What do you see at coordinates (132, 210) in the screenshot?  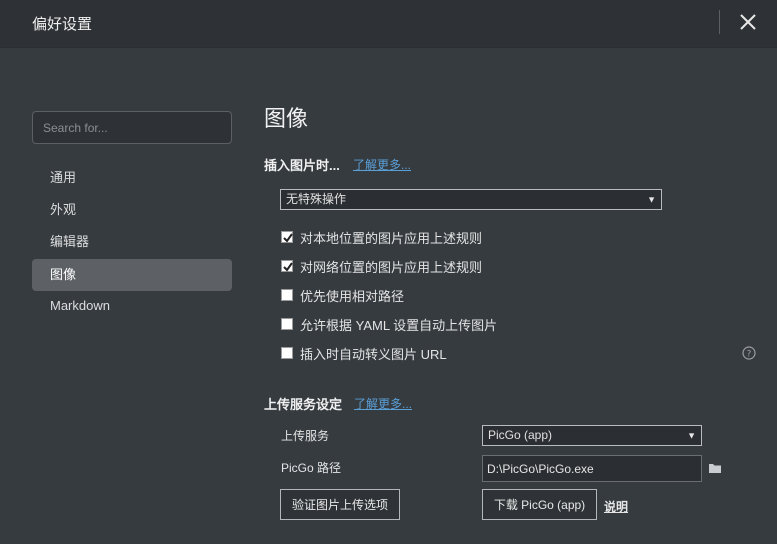 I see `sidebar-item-appearance: 外观` at bounding box center [132, 210].